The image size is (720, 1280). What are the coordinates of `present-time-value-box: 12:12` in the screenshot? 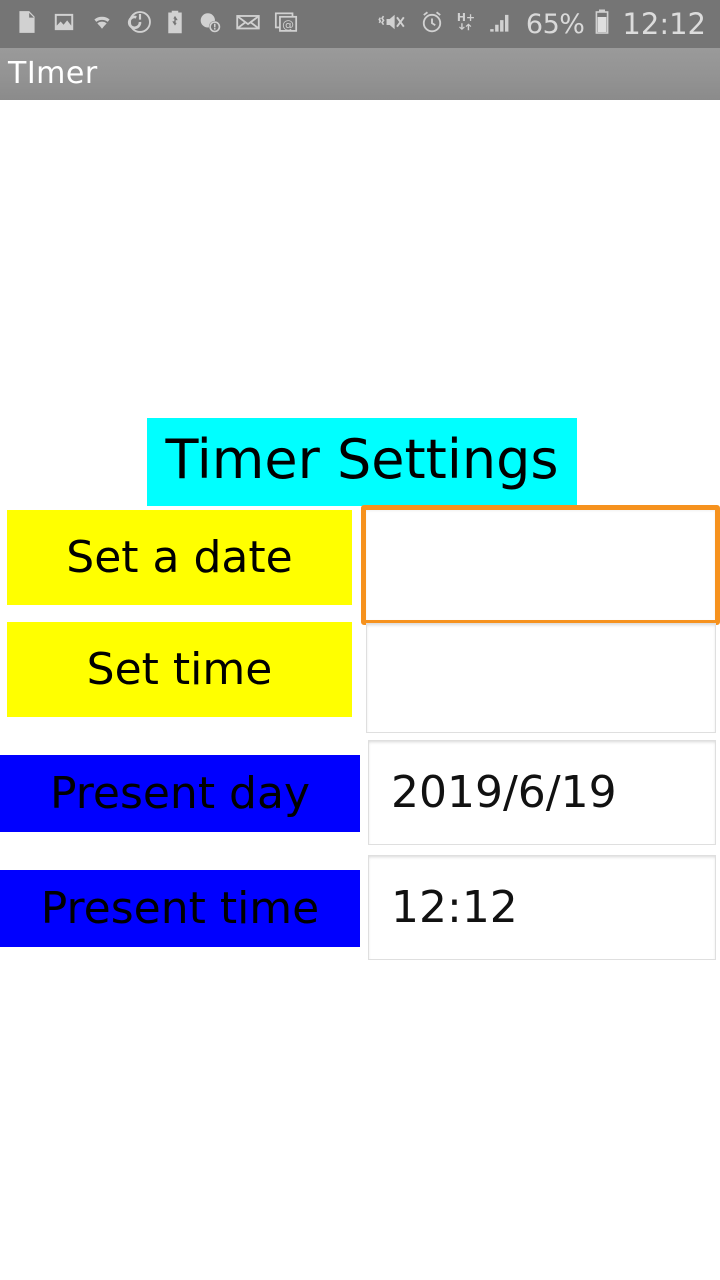 It's located at (542, 907).